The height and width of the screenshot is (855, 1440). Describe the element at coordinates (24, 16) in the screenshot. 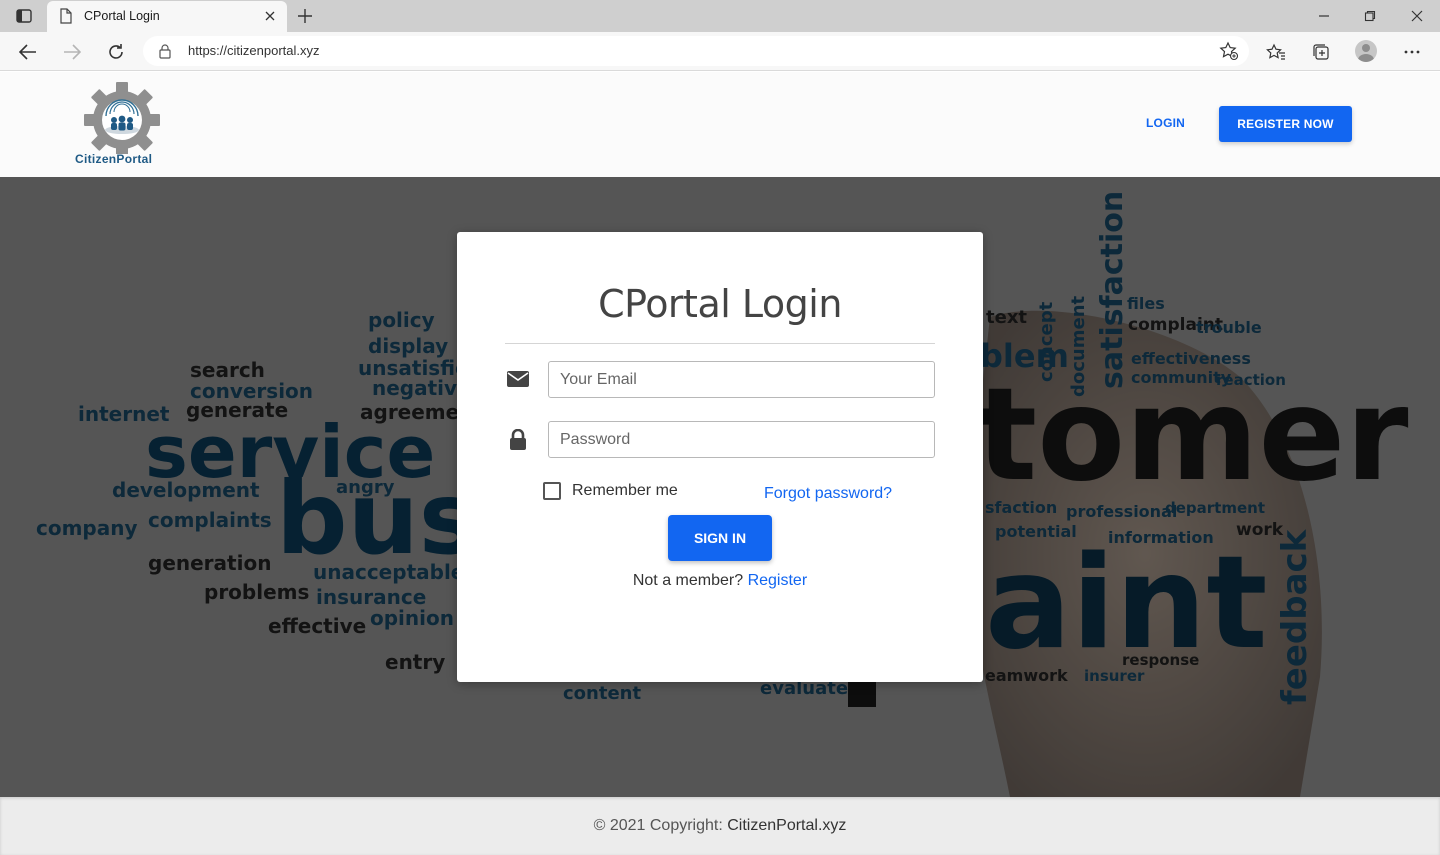

I see `tab-actions-icon` at that location.